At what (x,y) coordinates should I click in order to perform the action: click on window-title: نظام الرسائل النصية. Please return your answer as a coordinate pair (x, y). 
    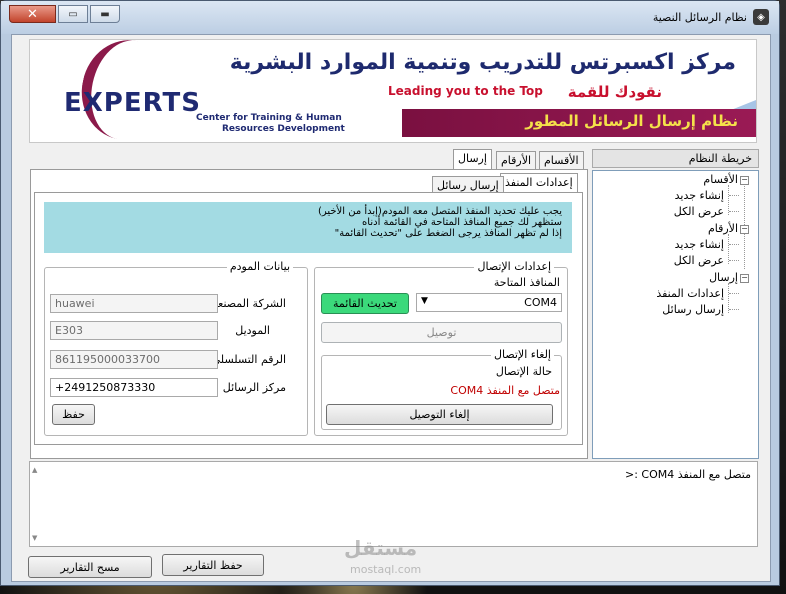
    Looking at the image, I should click on (699, 17).